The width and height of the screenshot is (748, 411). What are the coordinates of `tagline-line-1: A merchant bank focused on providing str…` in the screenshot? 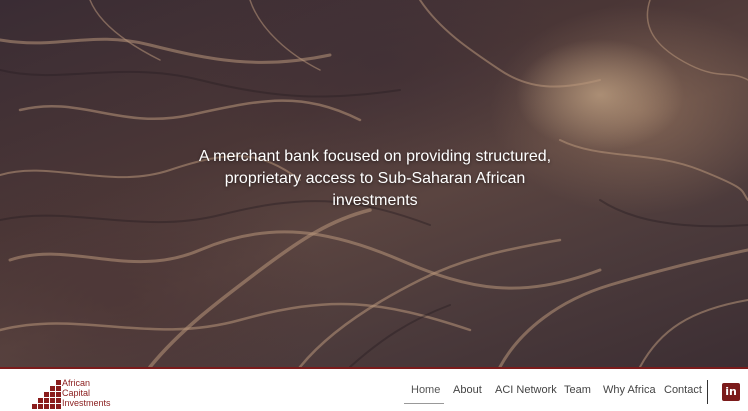 It's located at (375, 156).